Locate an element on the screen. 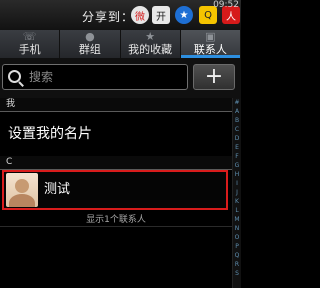 The height and width of the screenshot is (288, 320). index-letter: P is located at coordinates (237, 246).